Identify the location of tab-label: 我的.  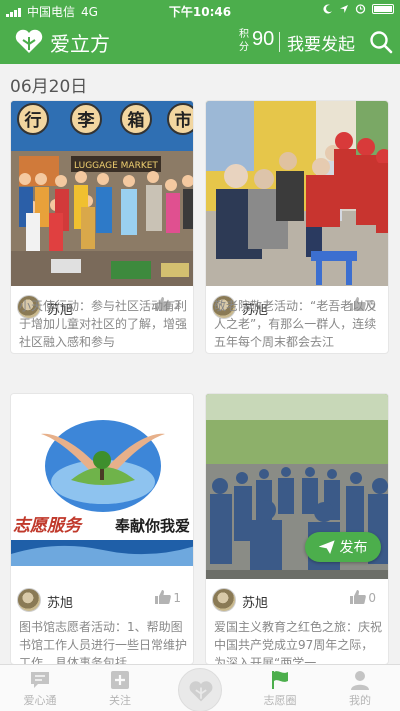
(360, 700).